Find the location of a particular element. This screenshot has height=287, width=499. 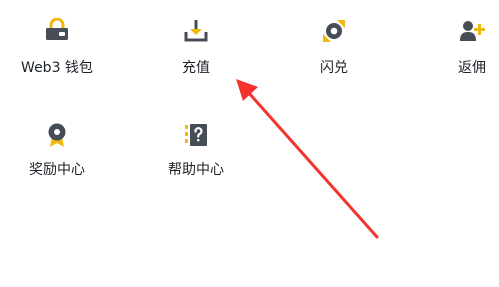

menu-item-help-center: 帮助中心 is located at coordinates (196, 140).